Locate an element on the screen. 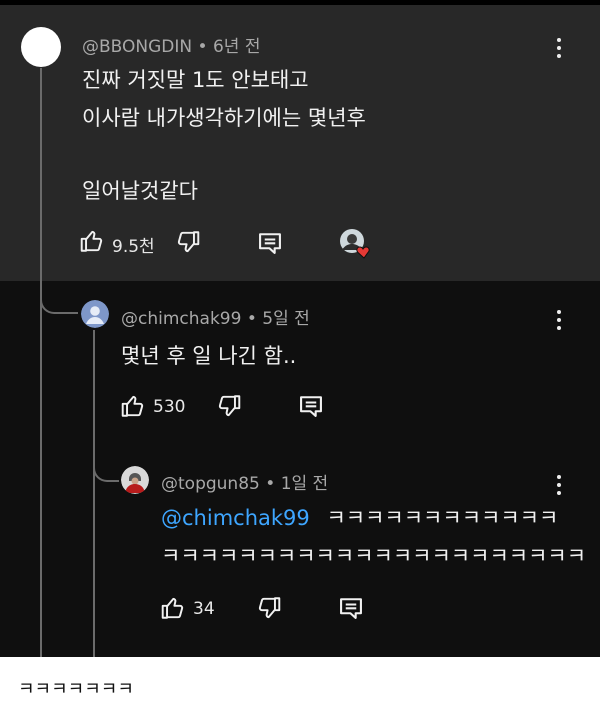 Image resolution: width=600 pixels, height=708 pixels. thread-line-reply is located at coordinates (94, 493).